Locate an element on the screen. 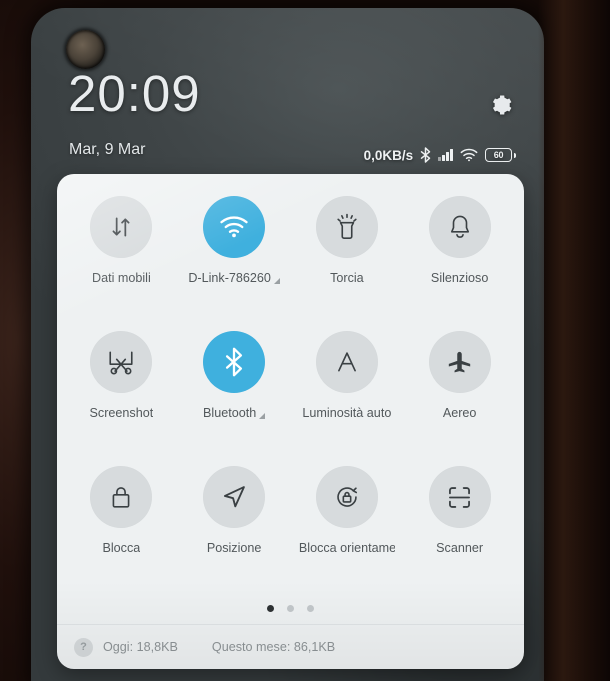 This screenshot has height=681, width=610. quick-tile-label: D-Link-786260 is located at coordinates (229, 278).